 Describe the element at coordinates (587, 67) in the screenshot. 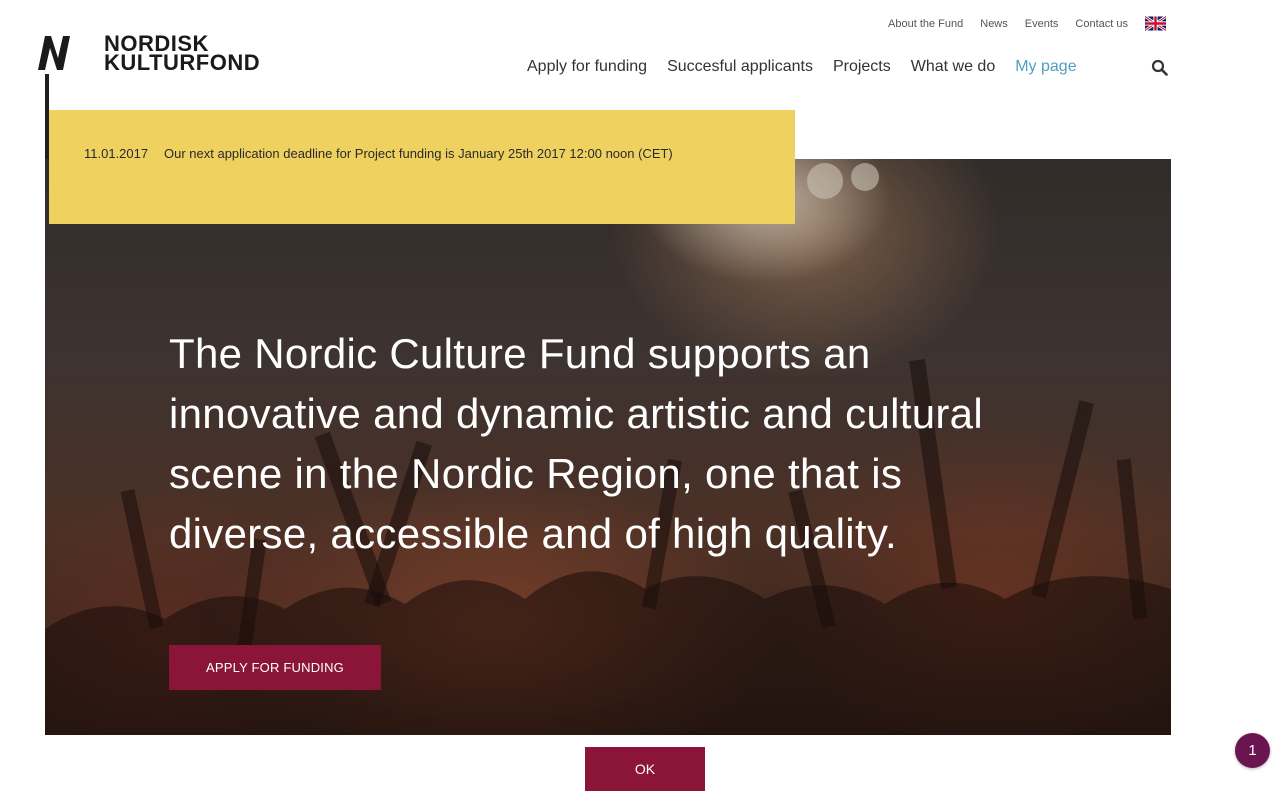

I see `nav-apply-for-funding: Apply for funding` at that location.